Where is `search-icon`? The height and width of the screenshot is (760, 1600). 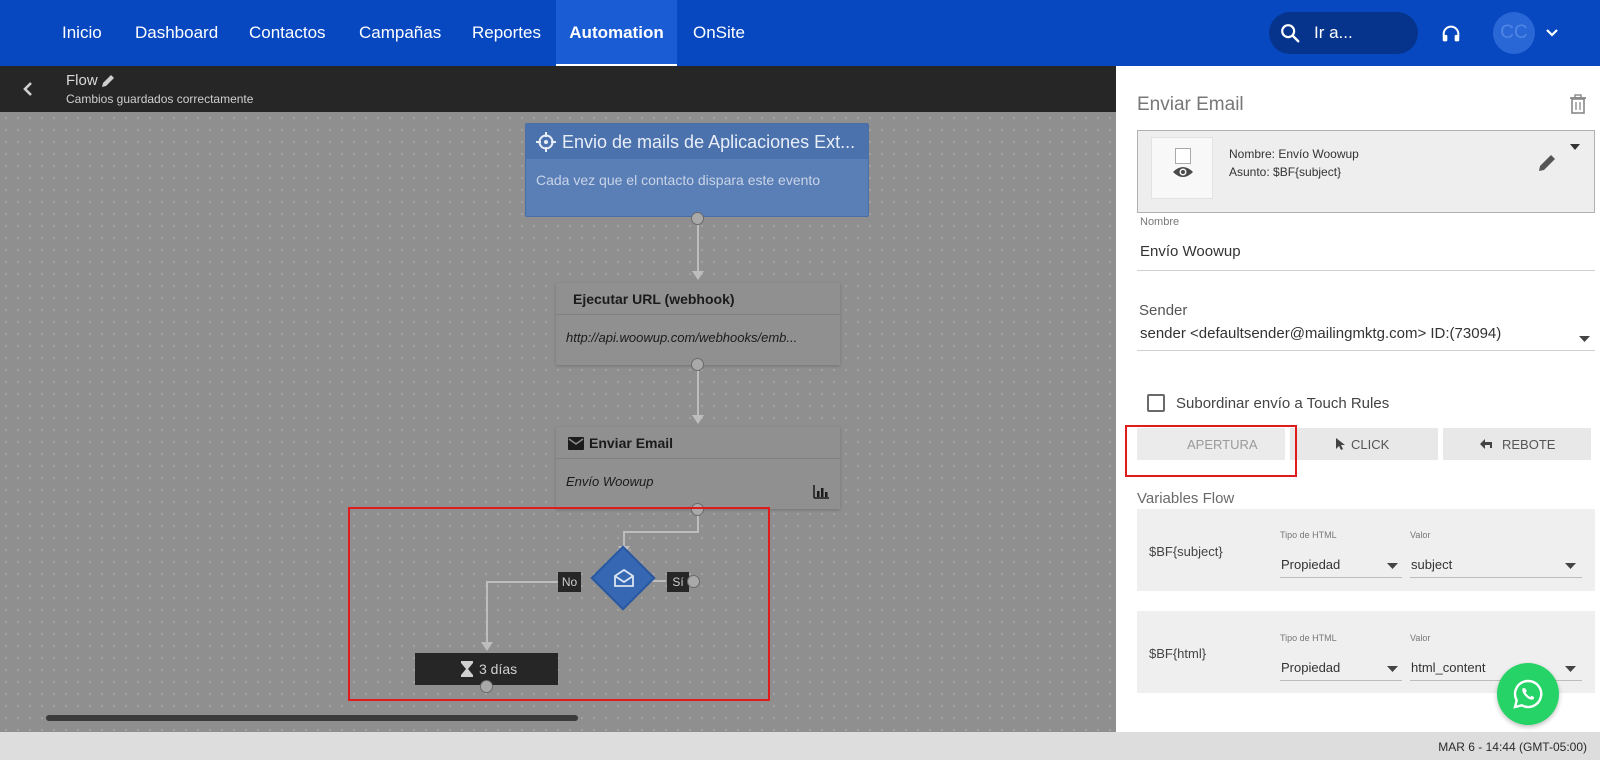
search-icon is located at coordinates (1290, 33).